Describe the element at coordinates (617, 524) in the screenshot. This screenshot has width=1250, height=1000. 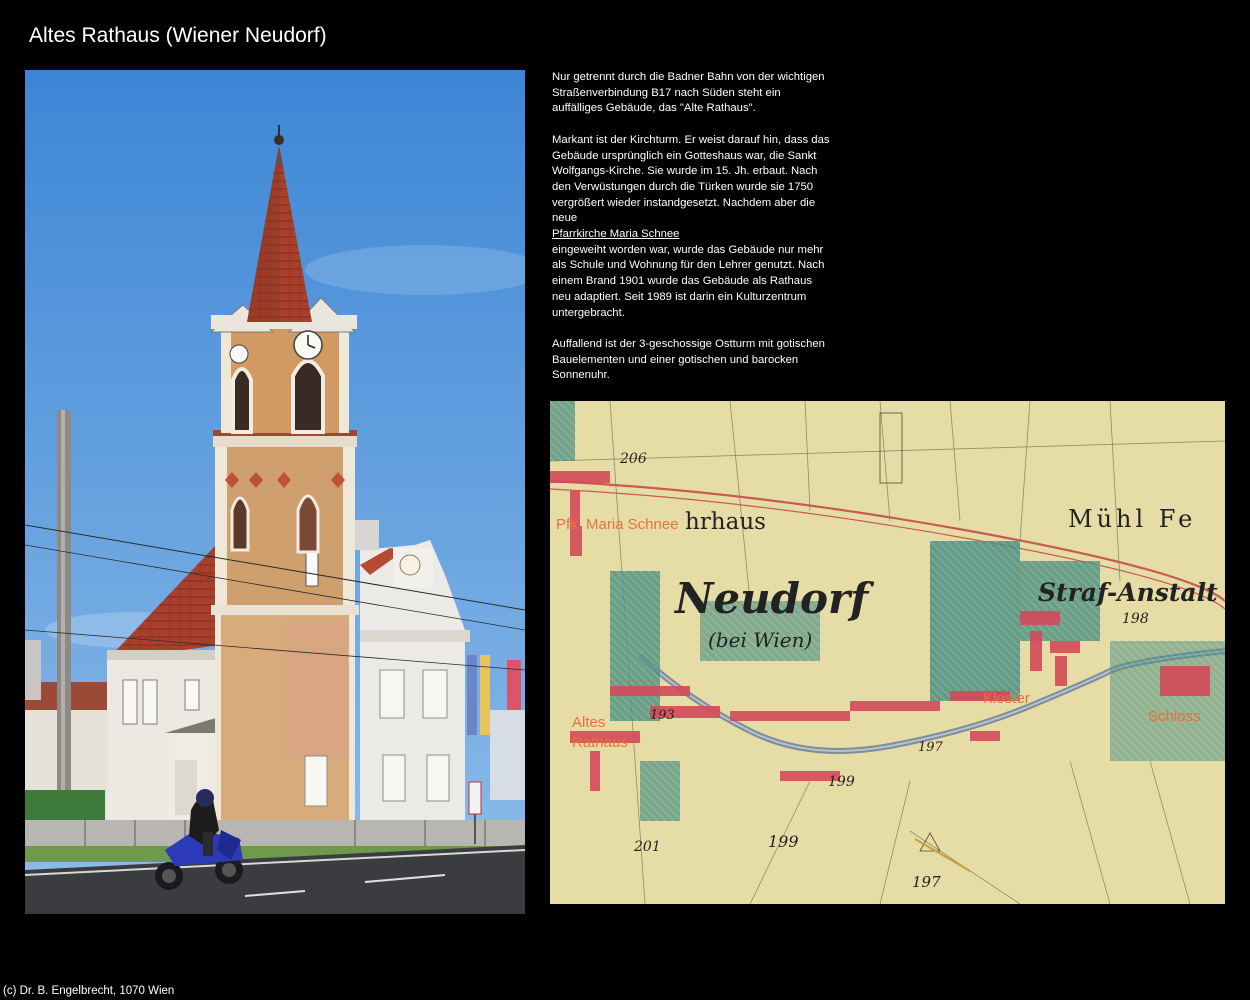
I see `annotation-maria-schnee: Pfk. Maria Schnee` at that location.